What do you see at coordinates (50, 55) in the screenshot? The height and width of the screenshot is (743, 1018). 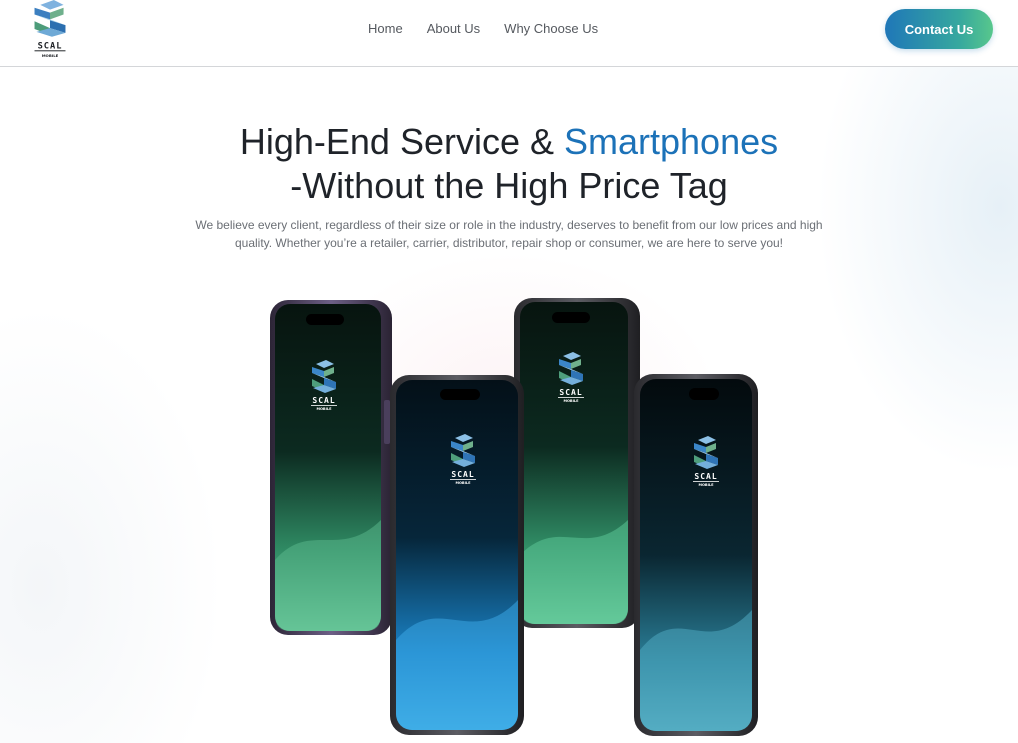 I see `svg-text: MOBILE` at bounding box center [50, 55].